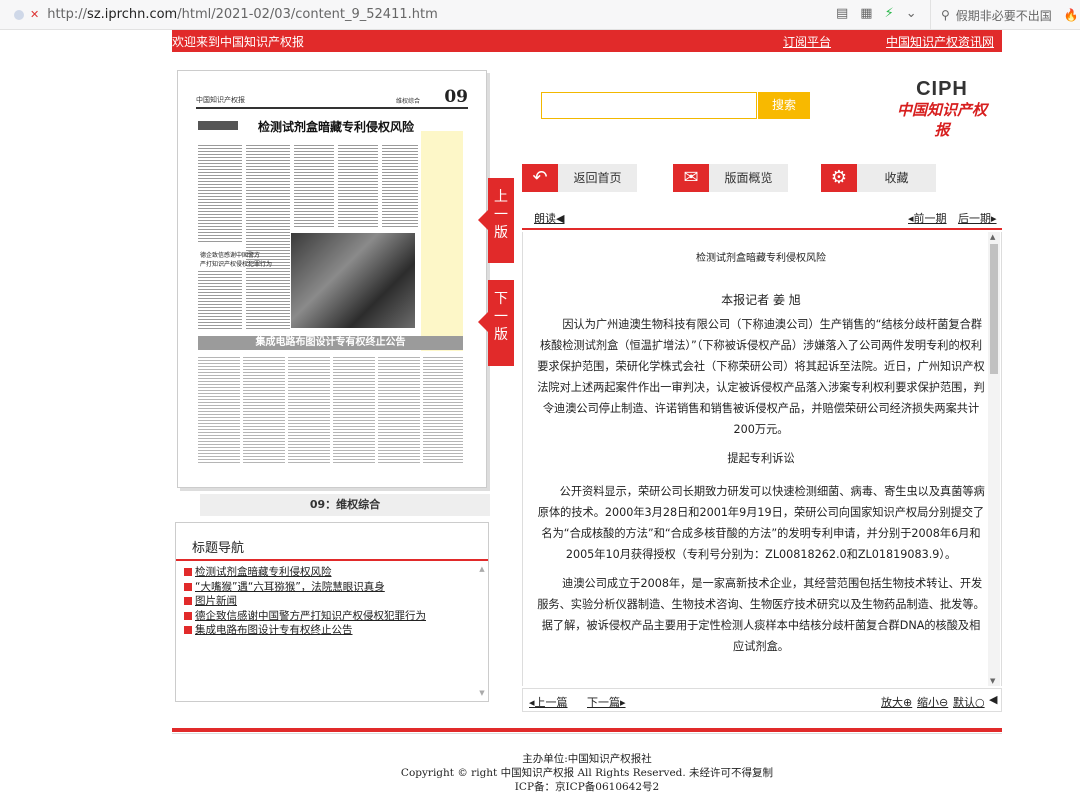  What do you see at coordinates (940, 41) in the screenshot?
I see `info-network-link: 中国知识产权资讯网` at bounding box center [940, 41].